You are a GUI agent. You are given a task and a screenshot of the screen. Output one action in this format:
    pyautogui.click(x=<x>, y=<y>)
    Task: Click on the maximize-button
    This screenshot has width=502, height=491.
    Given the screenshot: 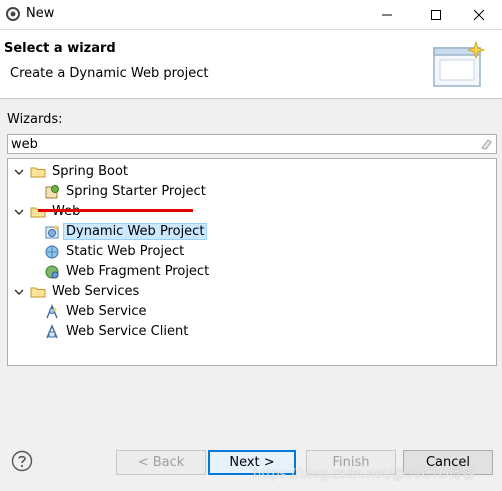 What is the action you would take?
    pyautogui.click(x=436, y=14)
    